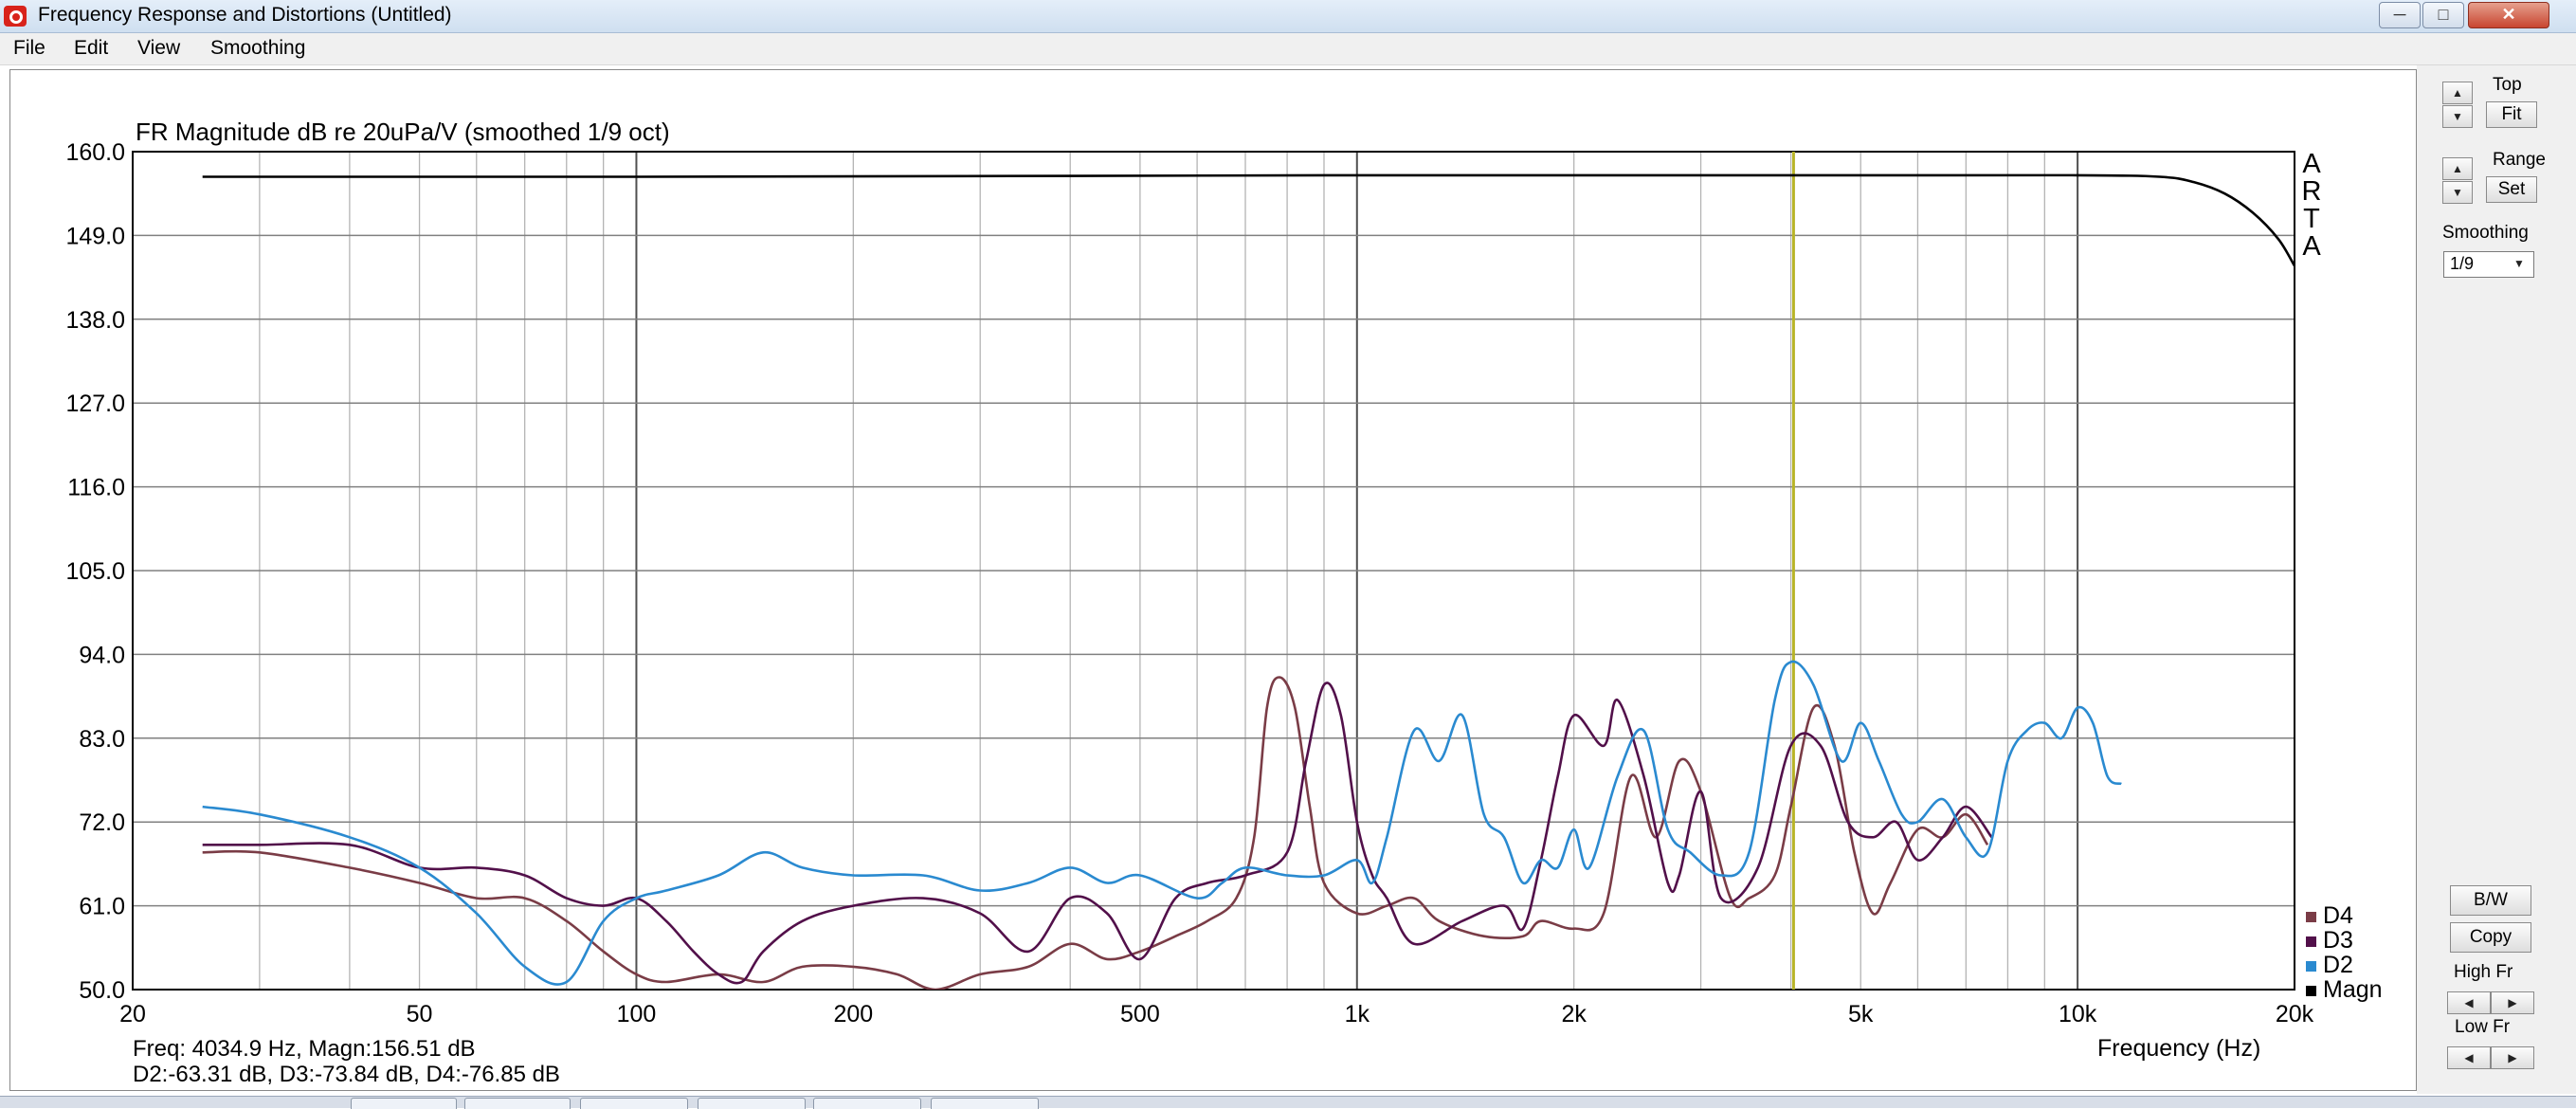 Image resolution: width=2576 pixels, height=1109 pixels. What do you see at coordinates (2338, 941) in the screenshot?
I see `legend-label: D3` at bounding box center [2338, 941].